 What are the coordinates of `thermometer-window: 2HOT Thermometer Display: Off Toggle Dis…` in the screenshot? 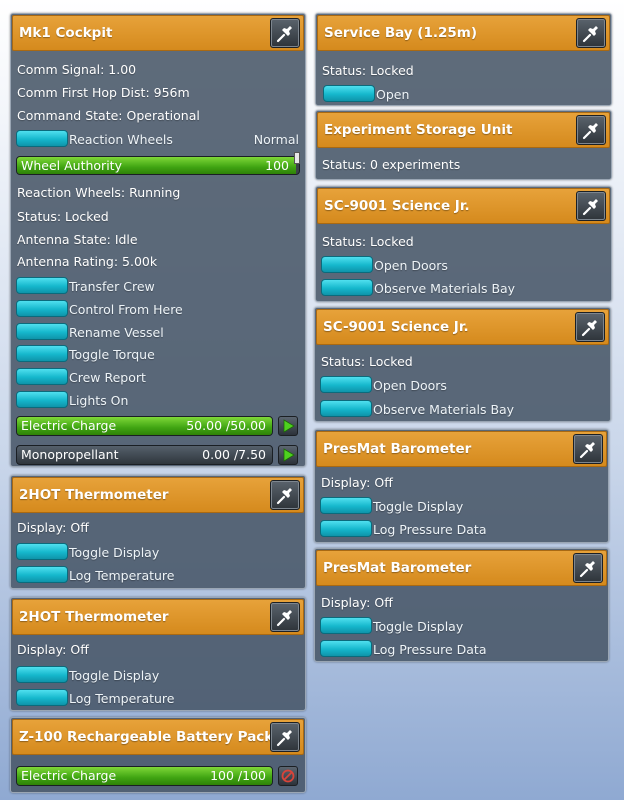 It's located at (158, 654).